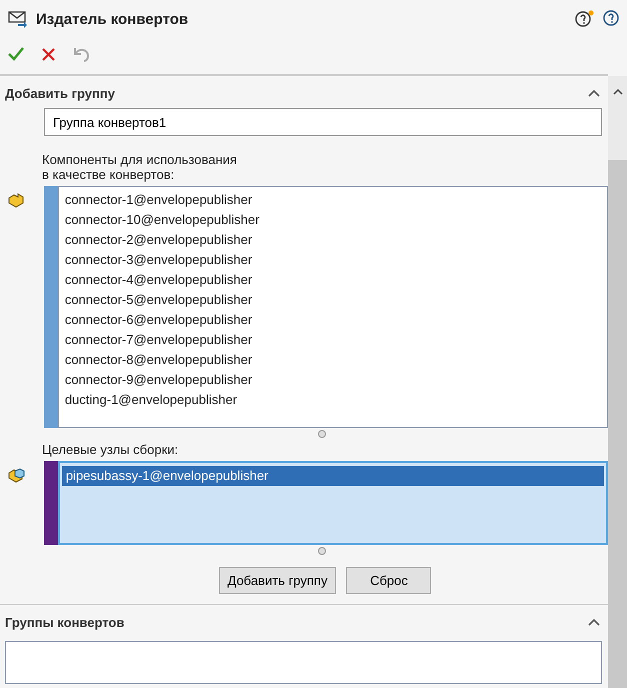 Image resolution: width=627 pixels, height=688 pixels. I want to click on scroll-up-icon, so click(617, 91).